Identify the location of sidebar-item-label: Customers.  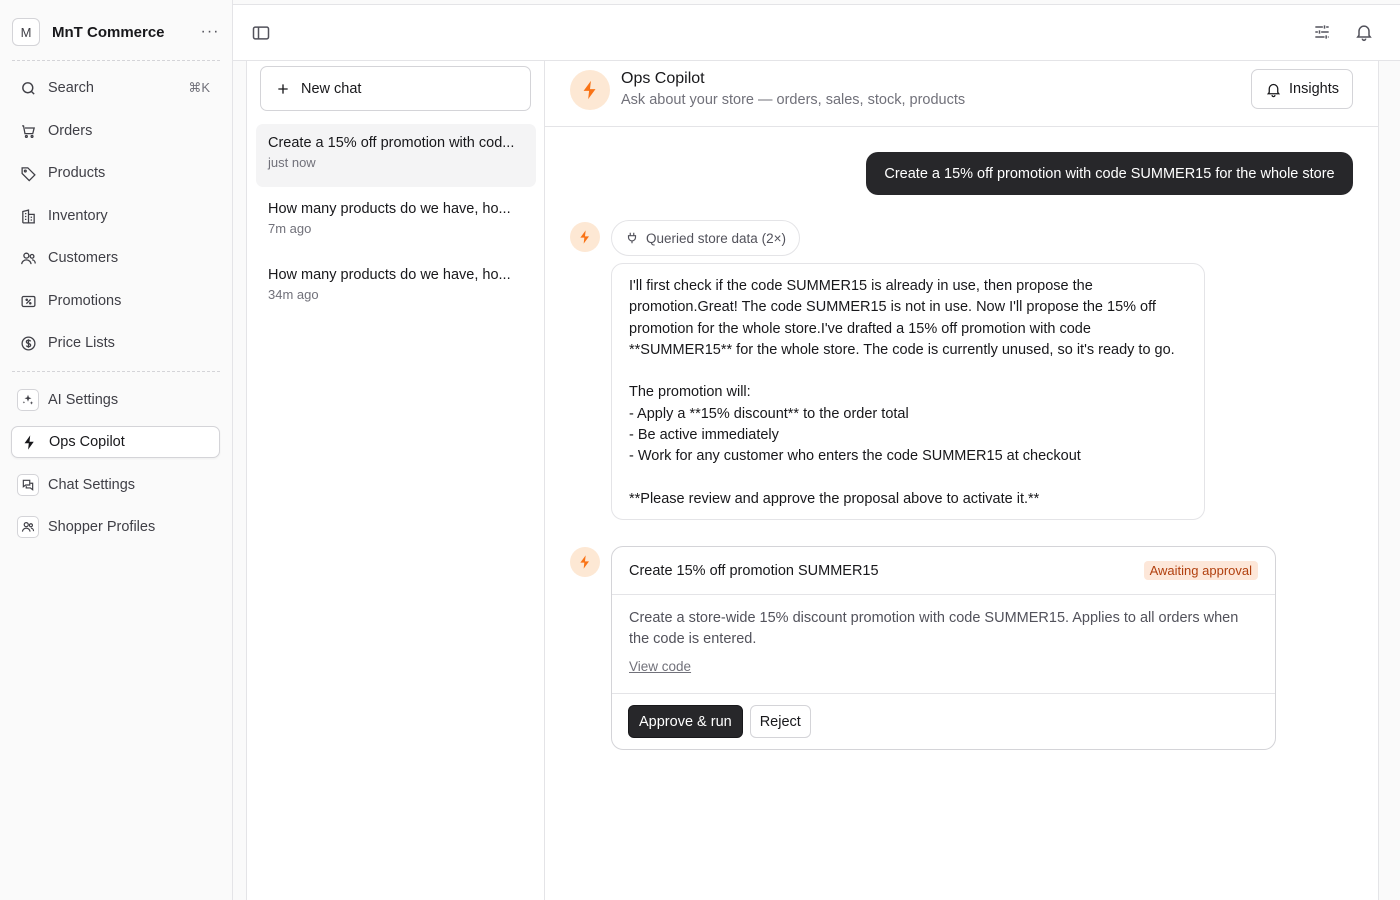
(83, 258).